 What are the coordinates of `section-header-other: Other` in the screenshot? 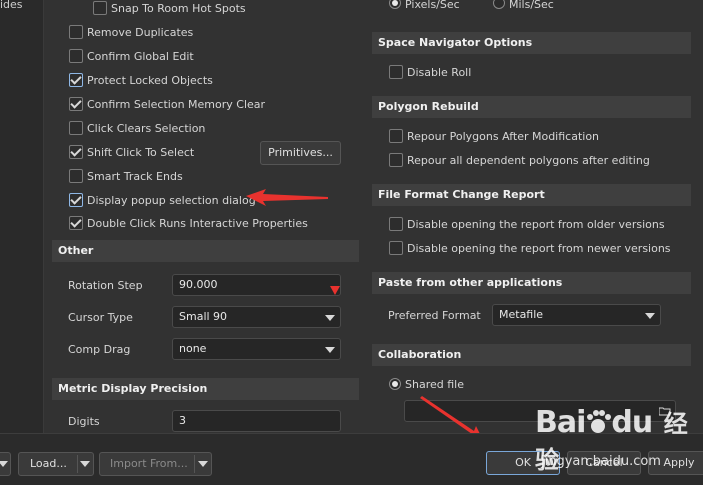 It's located at (205, 251).